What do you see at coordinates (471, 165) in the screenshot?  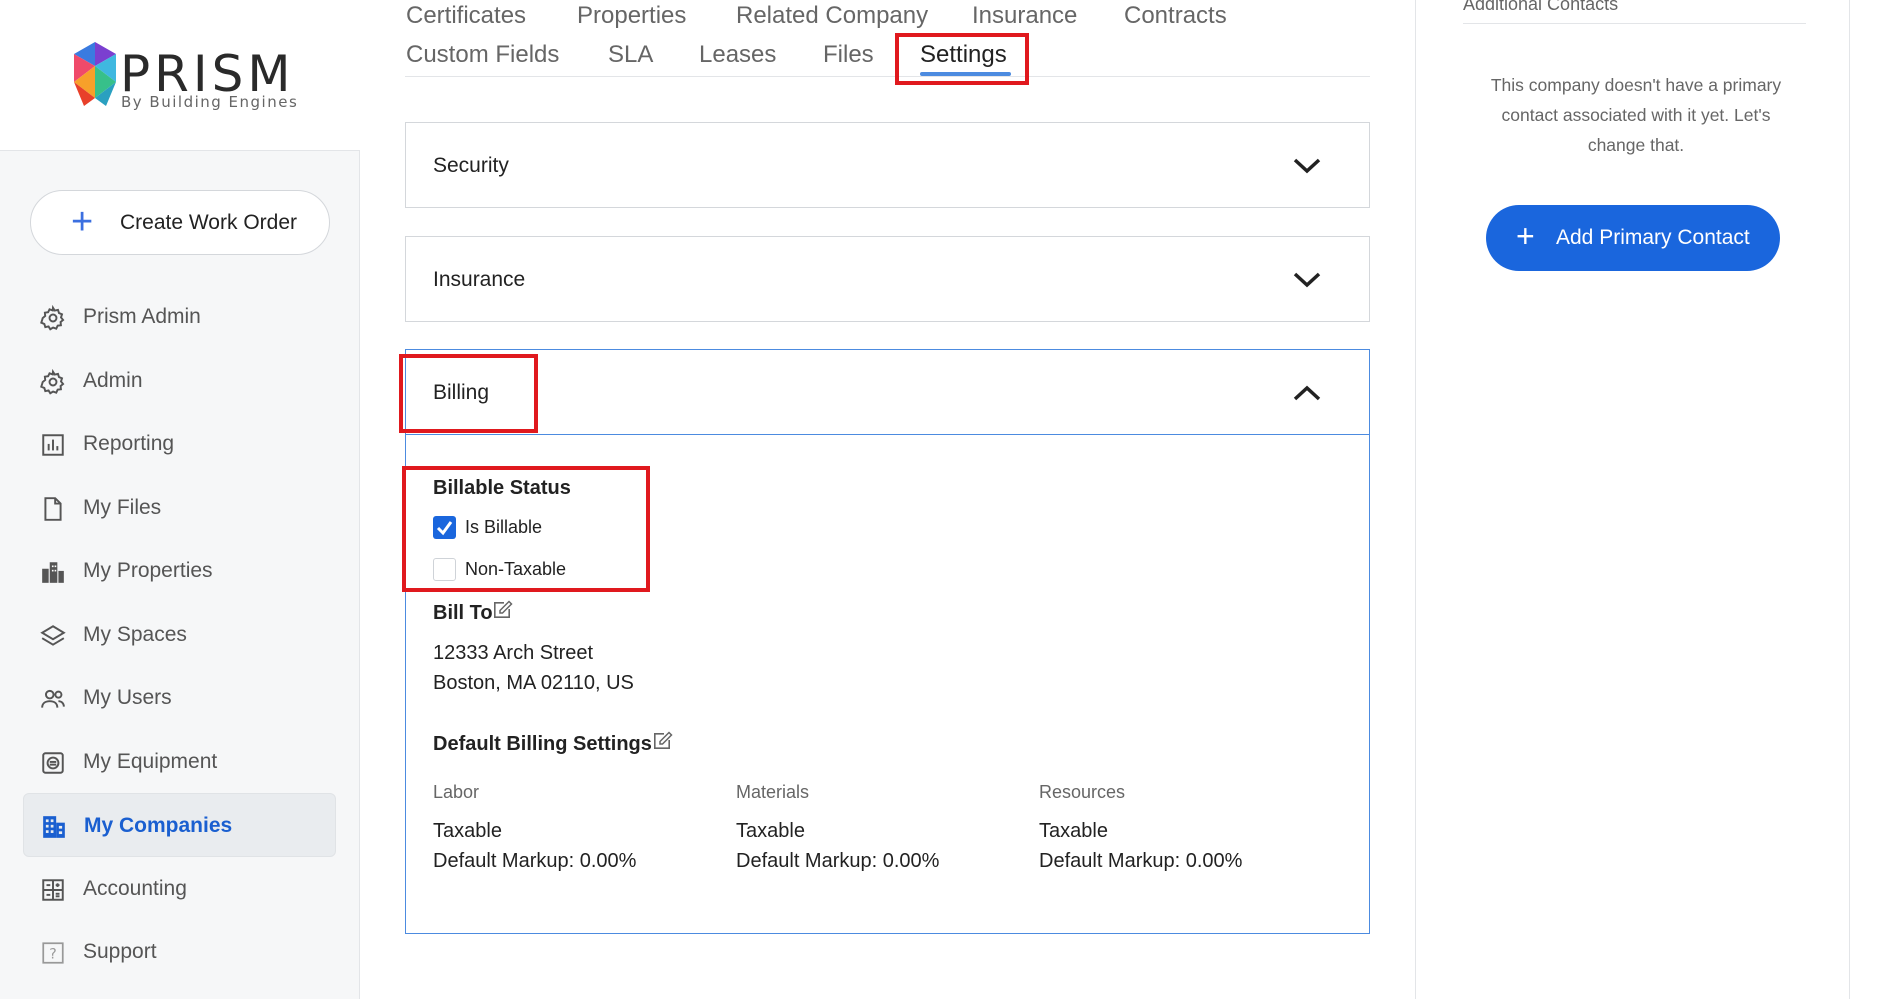 I see `security-accordion-title: Security` at bounding box center [471, 165].